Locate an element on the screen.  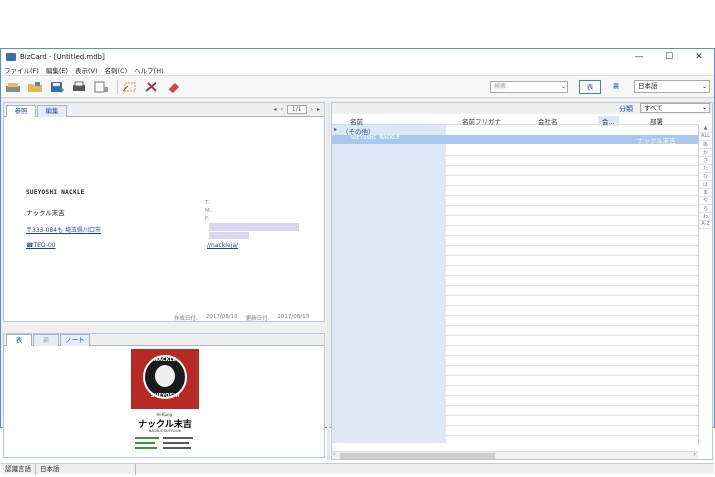
index-up: ▲ is located at coordinates (705, 129).